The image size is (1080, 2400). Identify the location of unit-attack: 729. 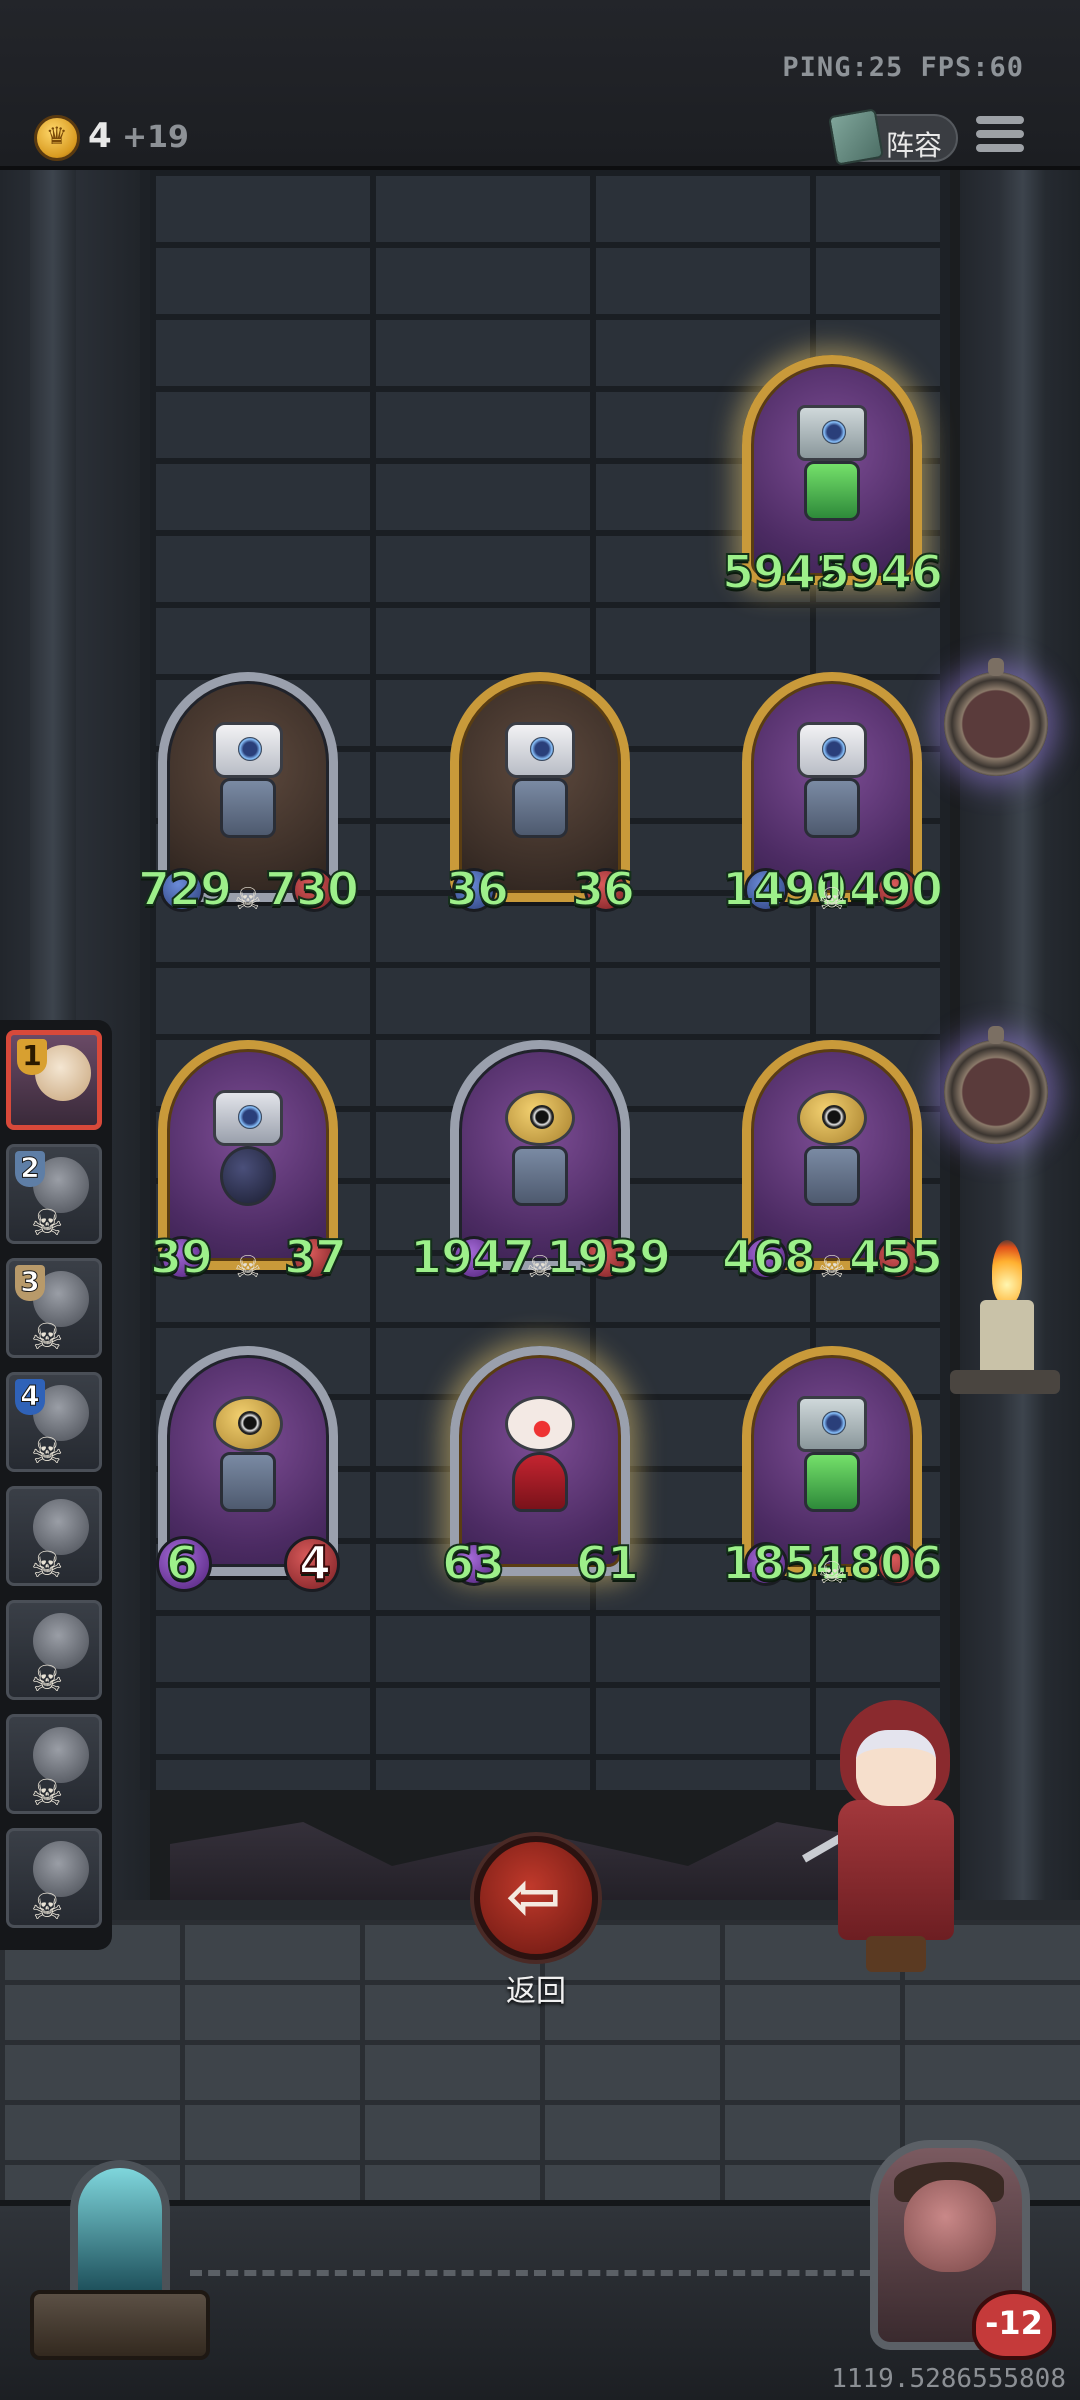
(185, 889).